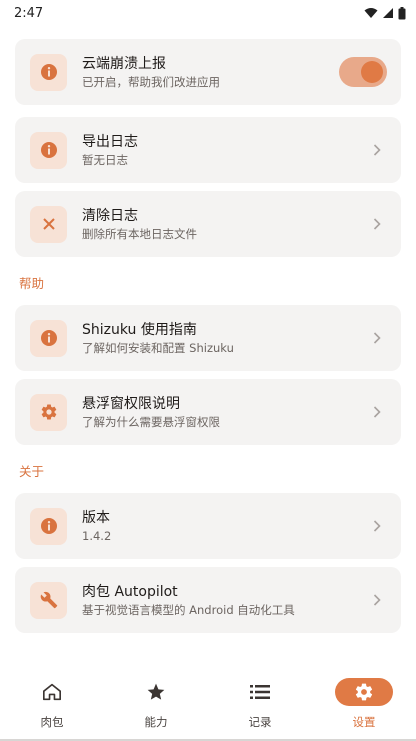  I want to click on section-help-label: 帮助, so click(32, 283).